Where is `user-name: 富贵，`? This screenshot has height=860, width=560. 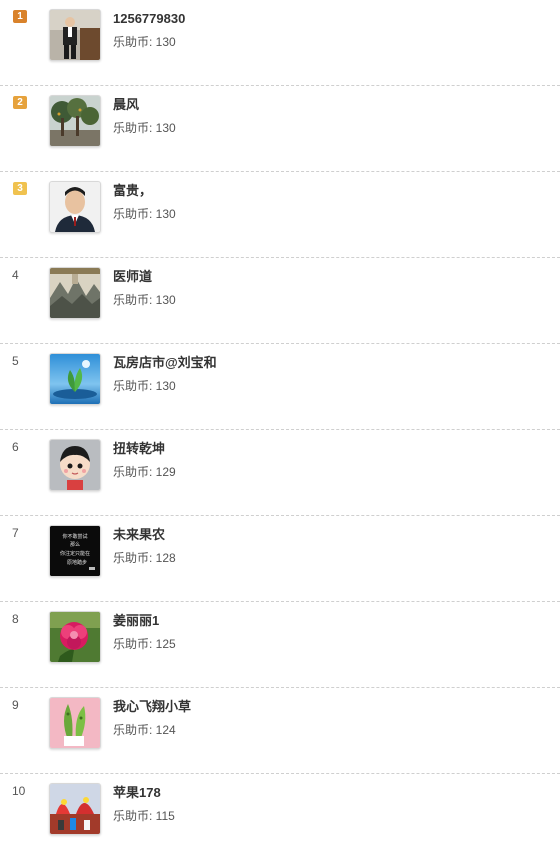 user-name: 富贵， is located at coordinates (132, 191).